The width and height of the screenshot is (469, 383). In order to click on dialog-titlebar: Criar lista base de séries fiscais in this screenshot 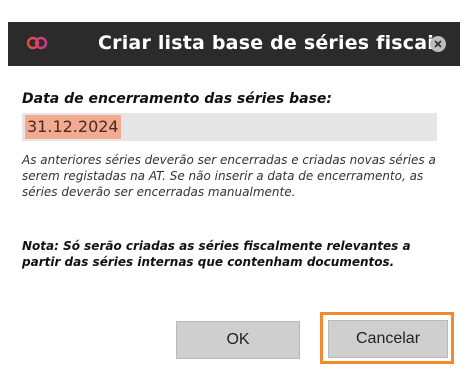, I will do `click(234, 44)`.